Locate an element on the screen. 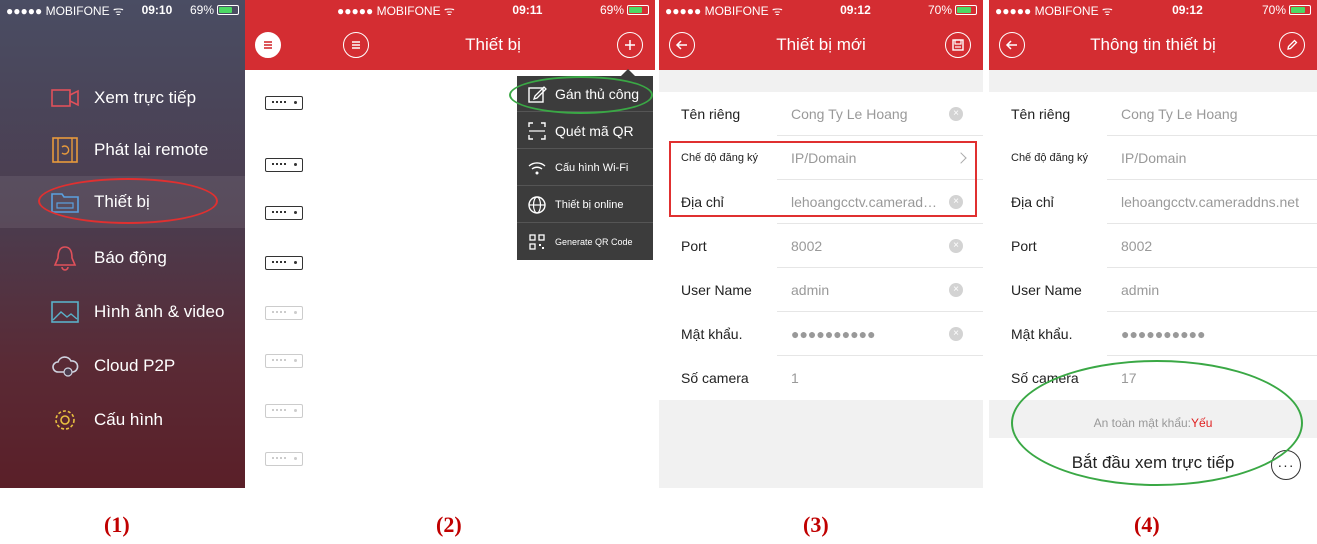 The image size is (1317, 544). dropdown-item-scan-qr: Quét mã QR is located at coordinates (585, 131).